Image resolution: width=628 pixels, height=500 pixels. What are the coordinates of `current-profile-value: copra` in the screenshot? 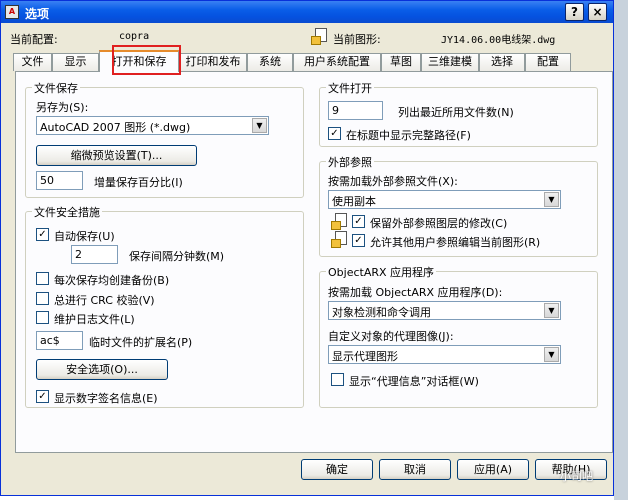 It's located at (134, 36).